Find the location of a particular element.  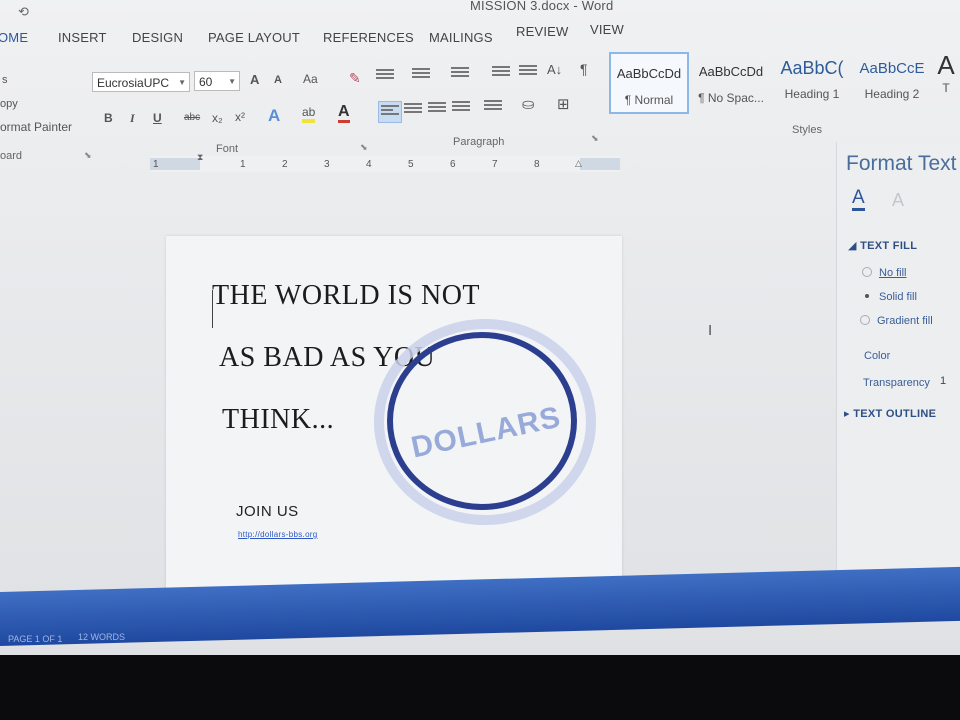

underline-button: U is located at coordinates (157, 118).